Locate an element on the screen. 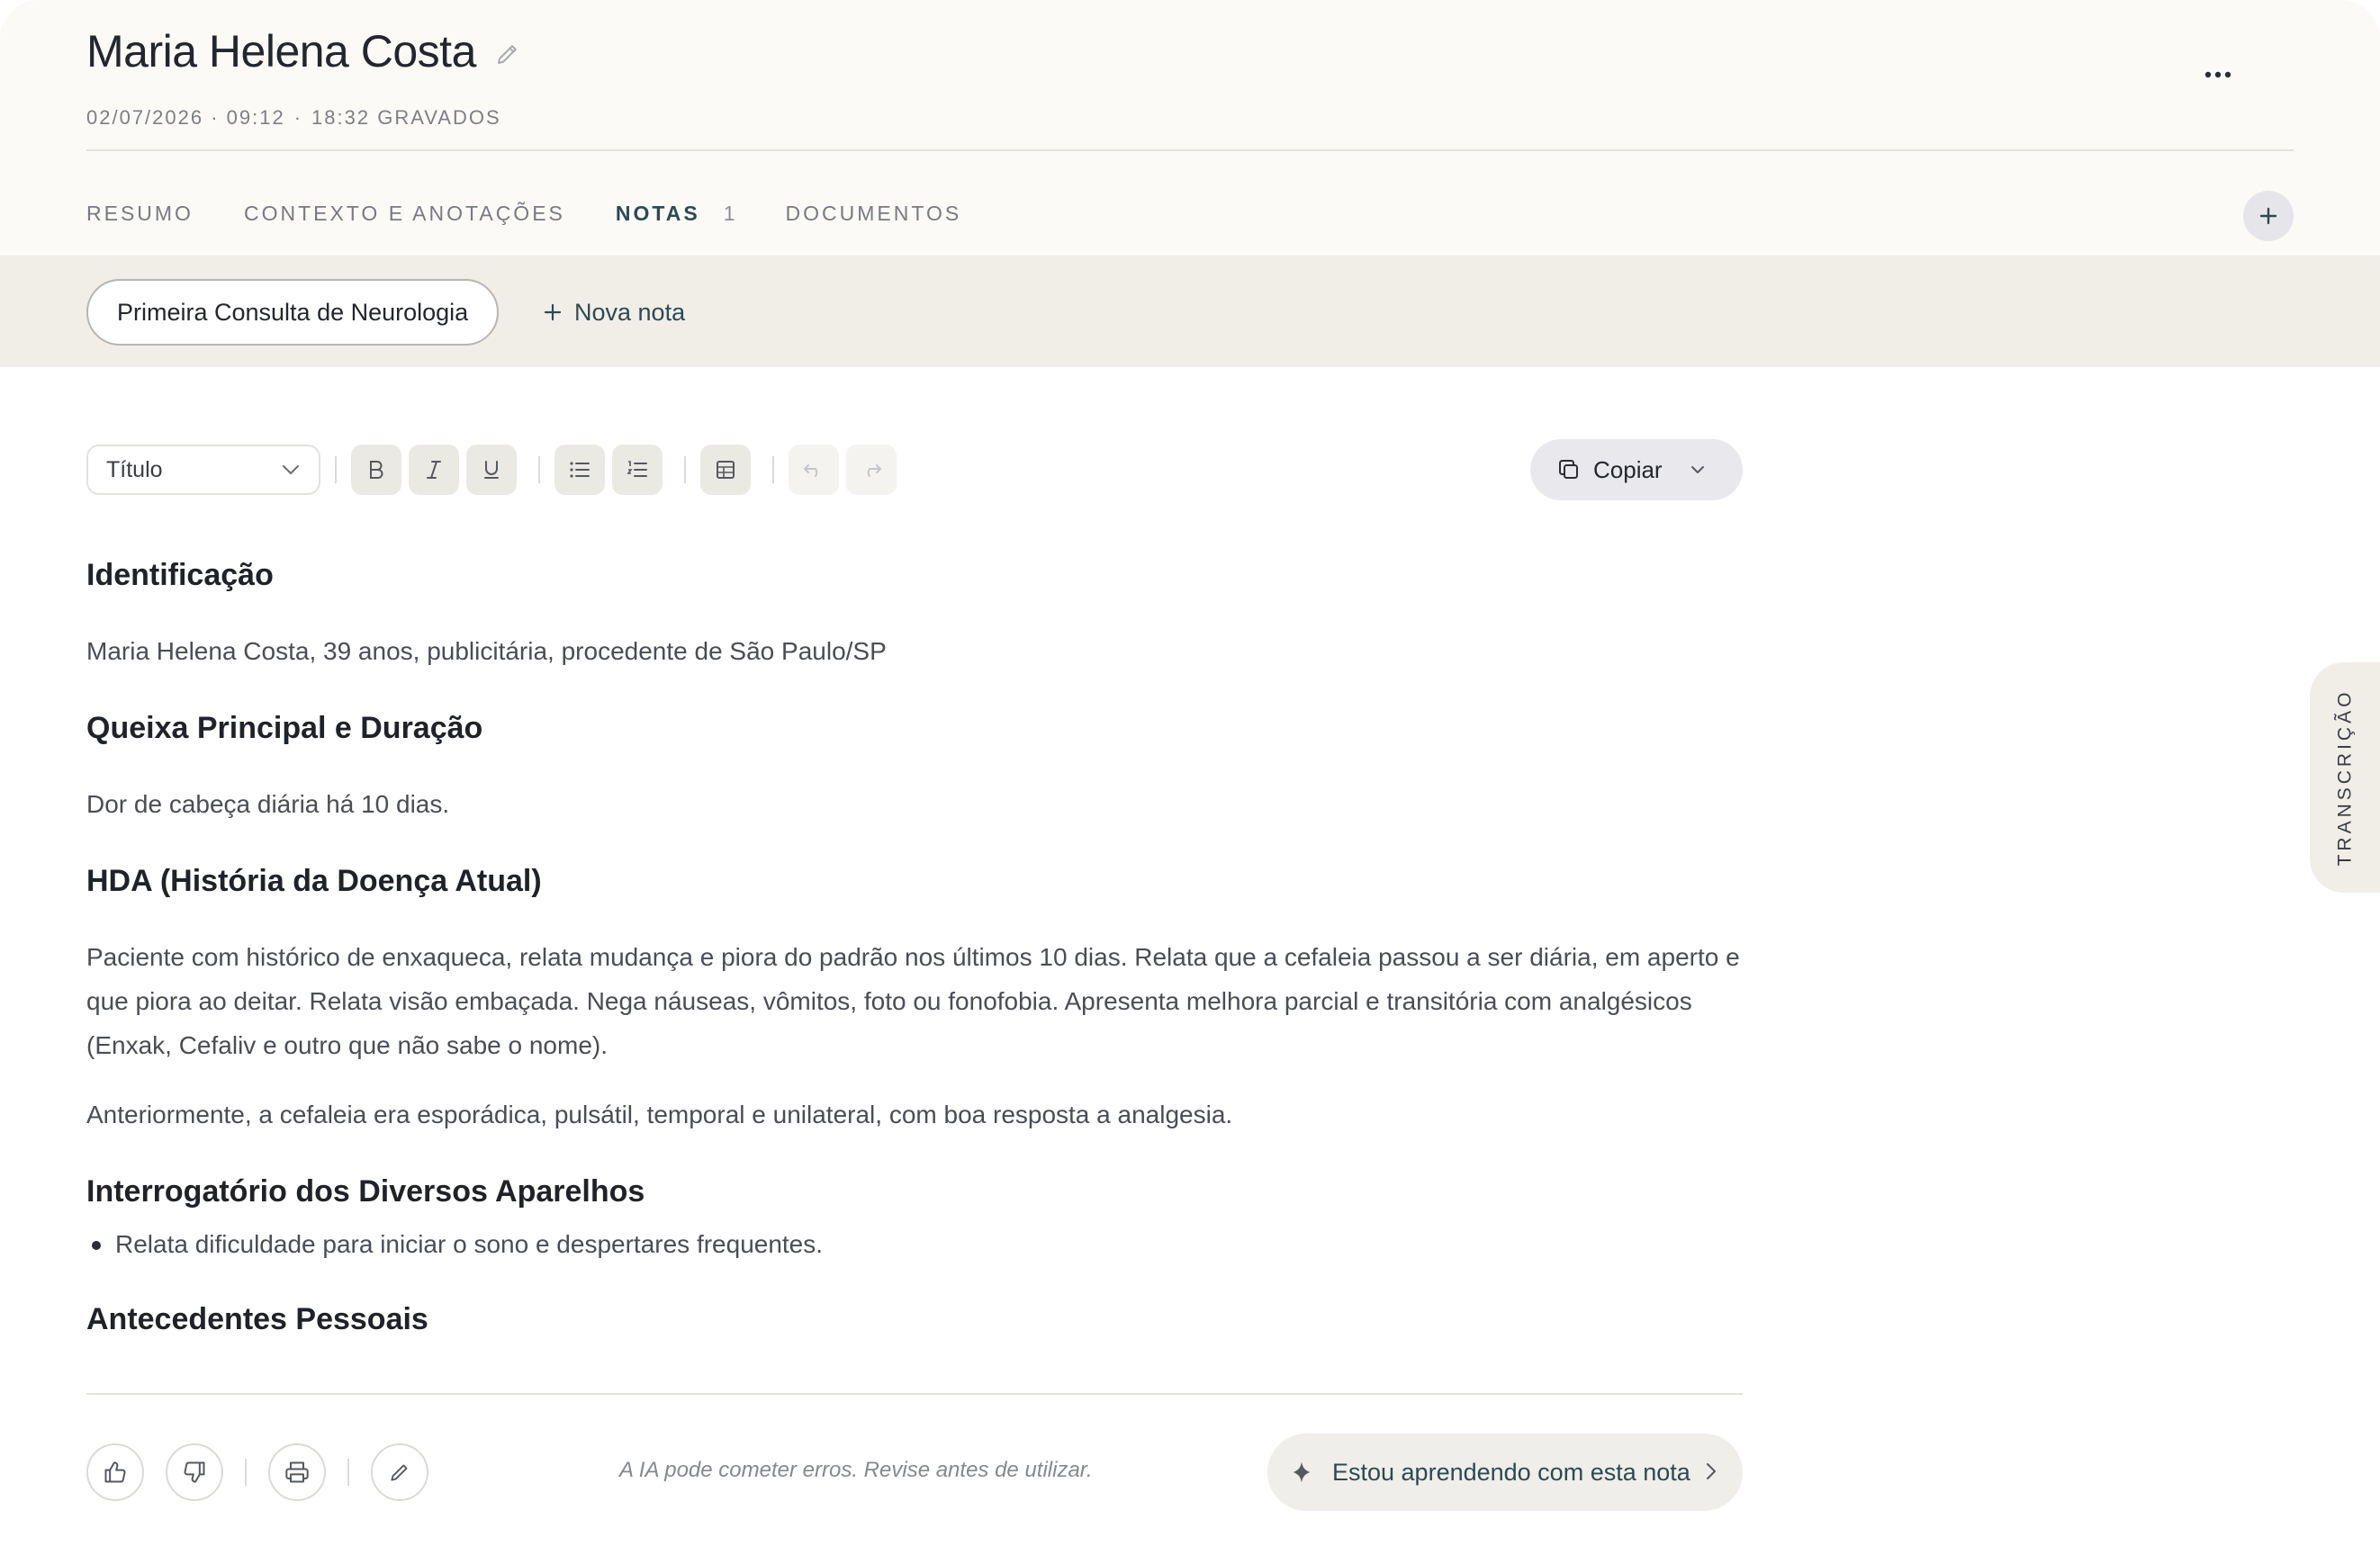  new-note-button: Nova nota is located at coordinates (614, 313).